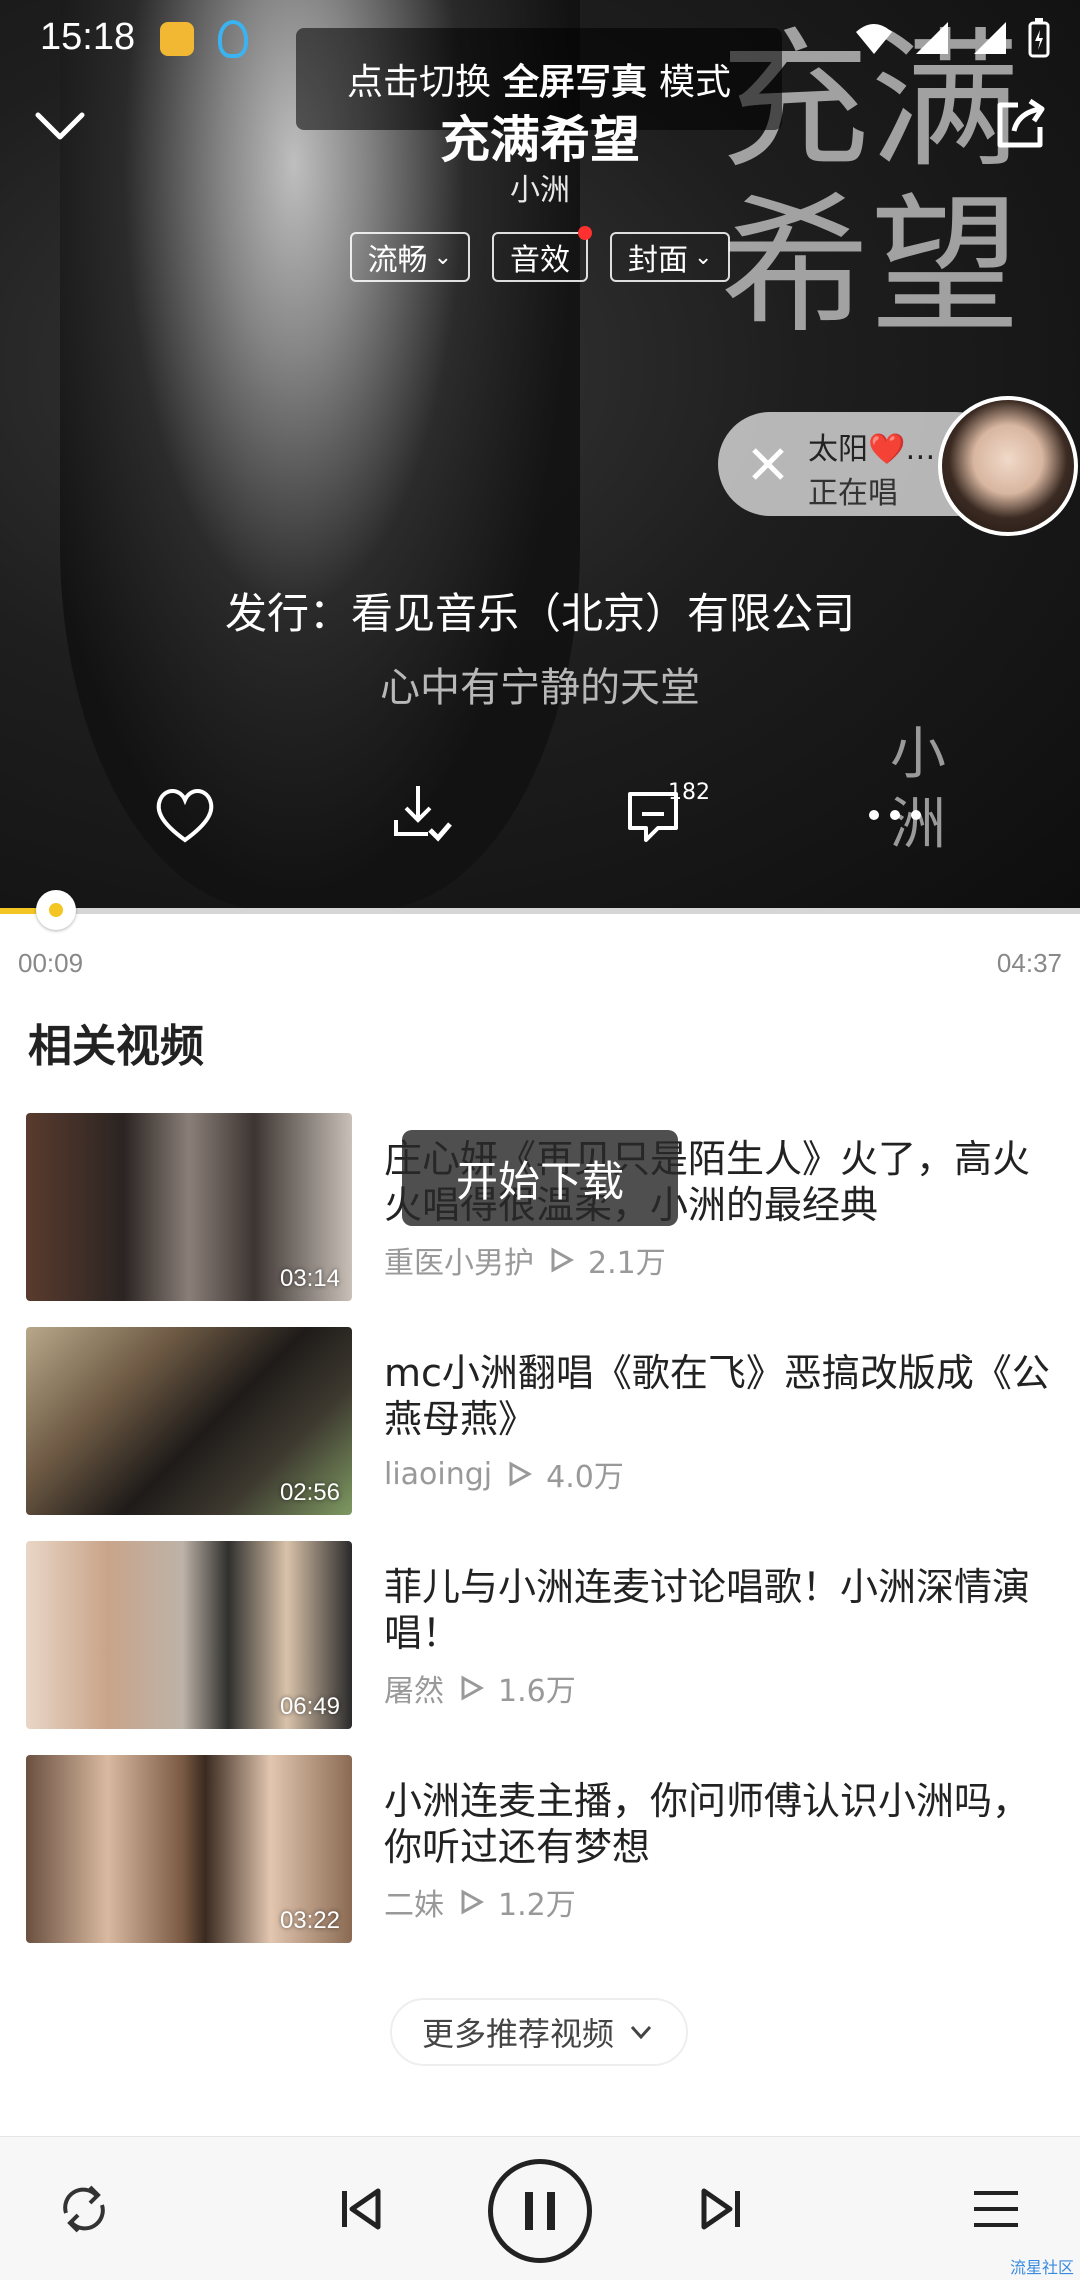 The image size is (1080, 2280). I want to click on notification-dot, so click(585, 233).